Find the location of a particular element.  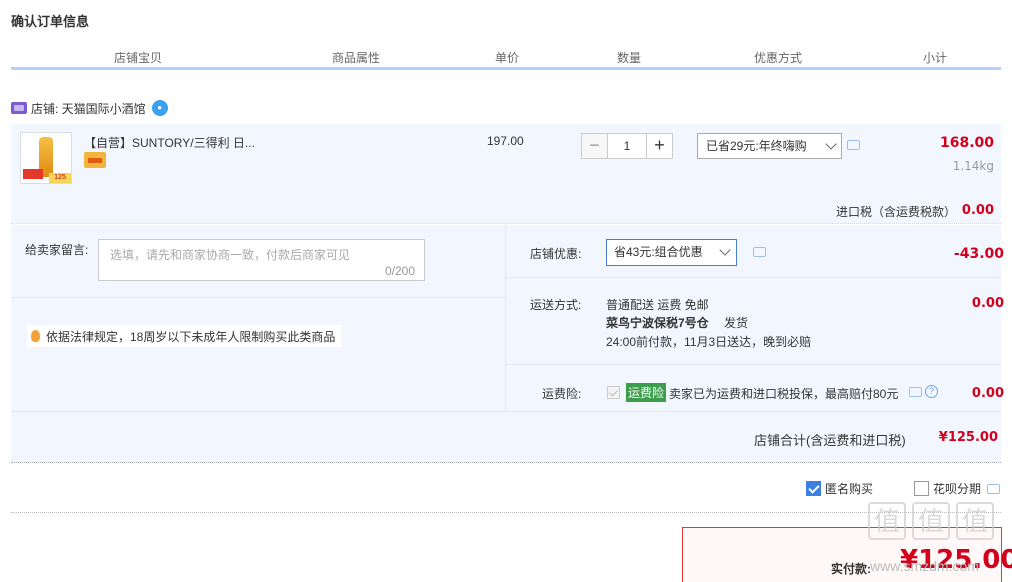

col-attributes: 商品属性 is located at coordinates (356, 58).